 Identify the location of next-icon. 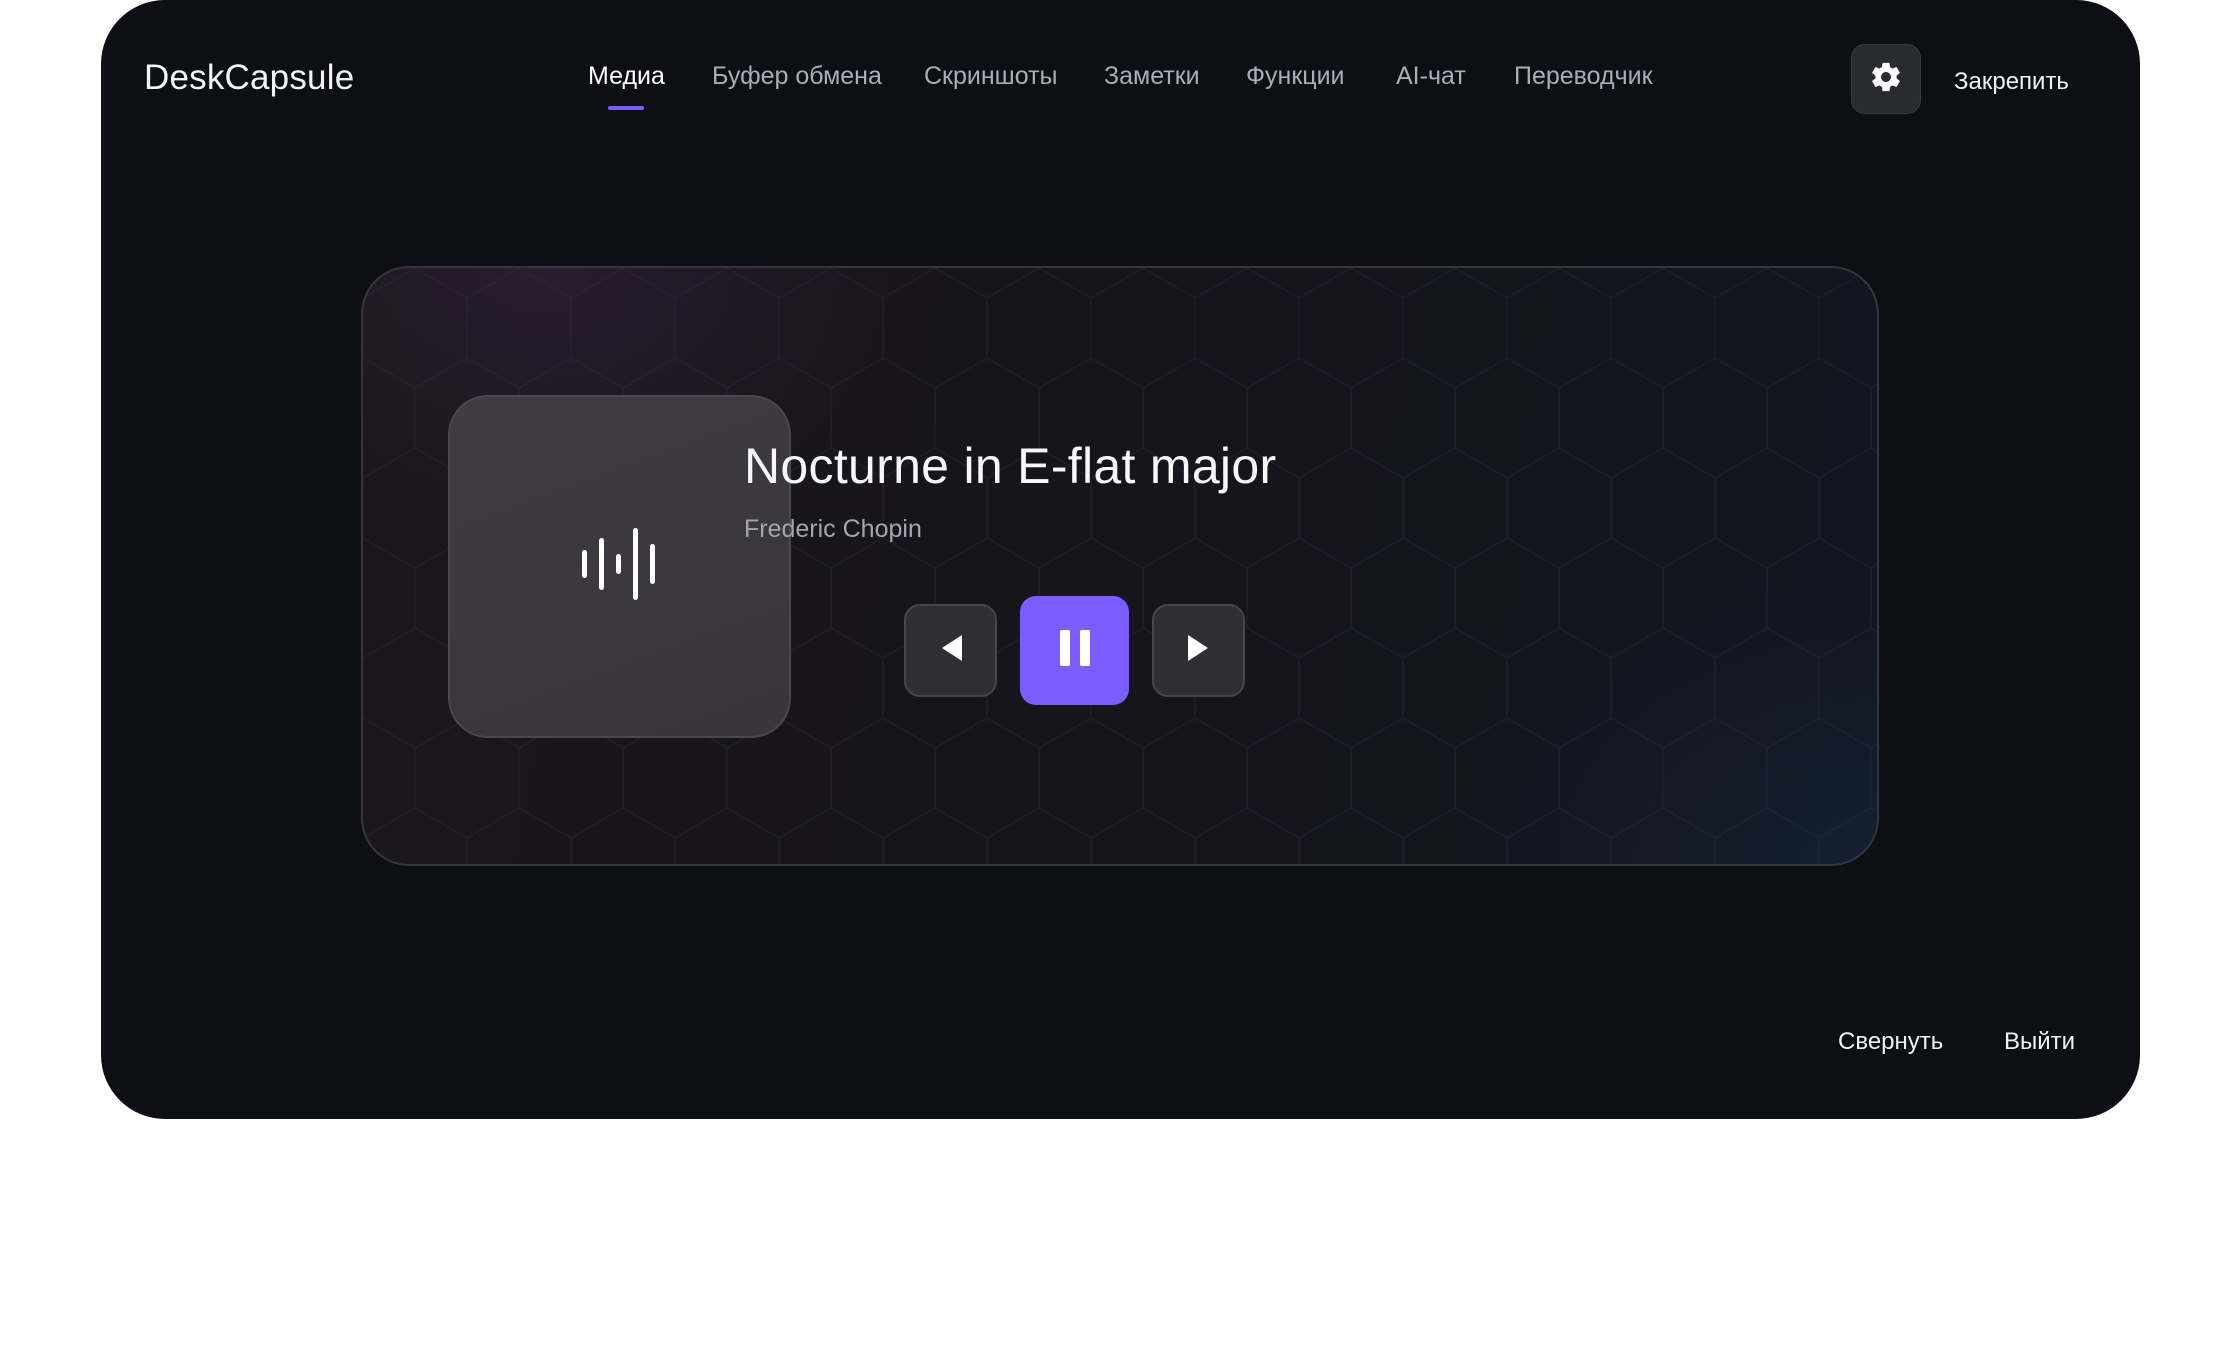
(1199, 650).